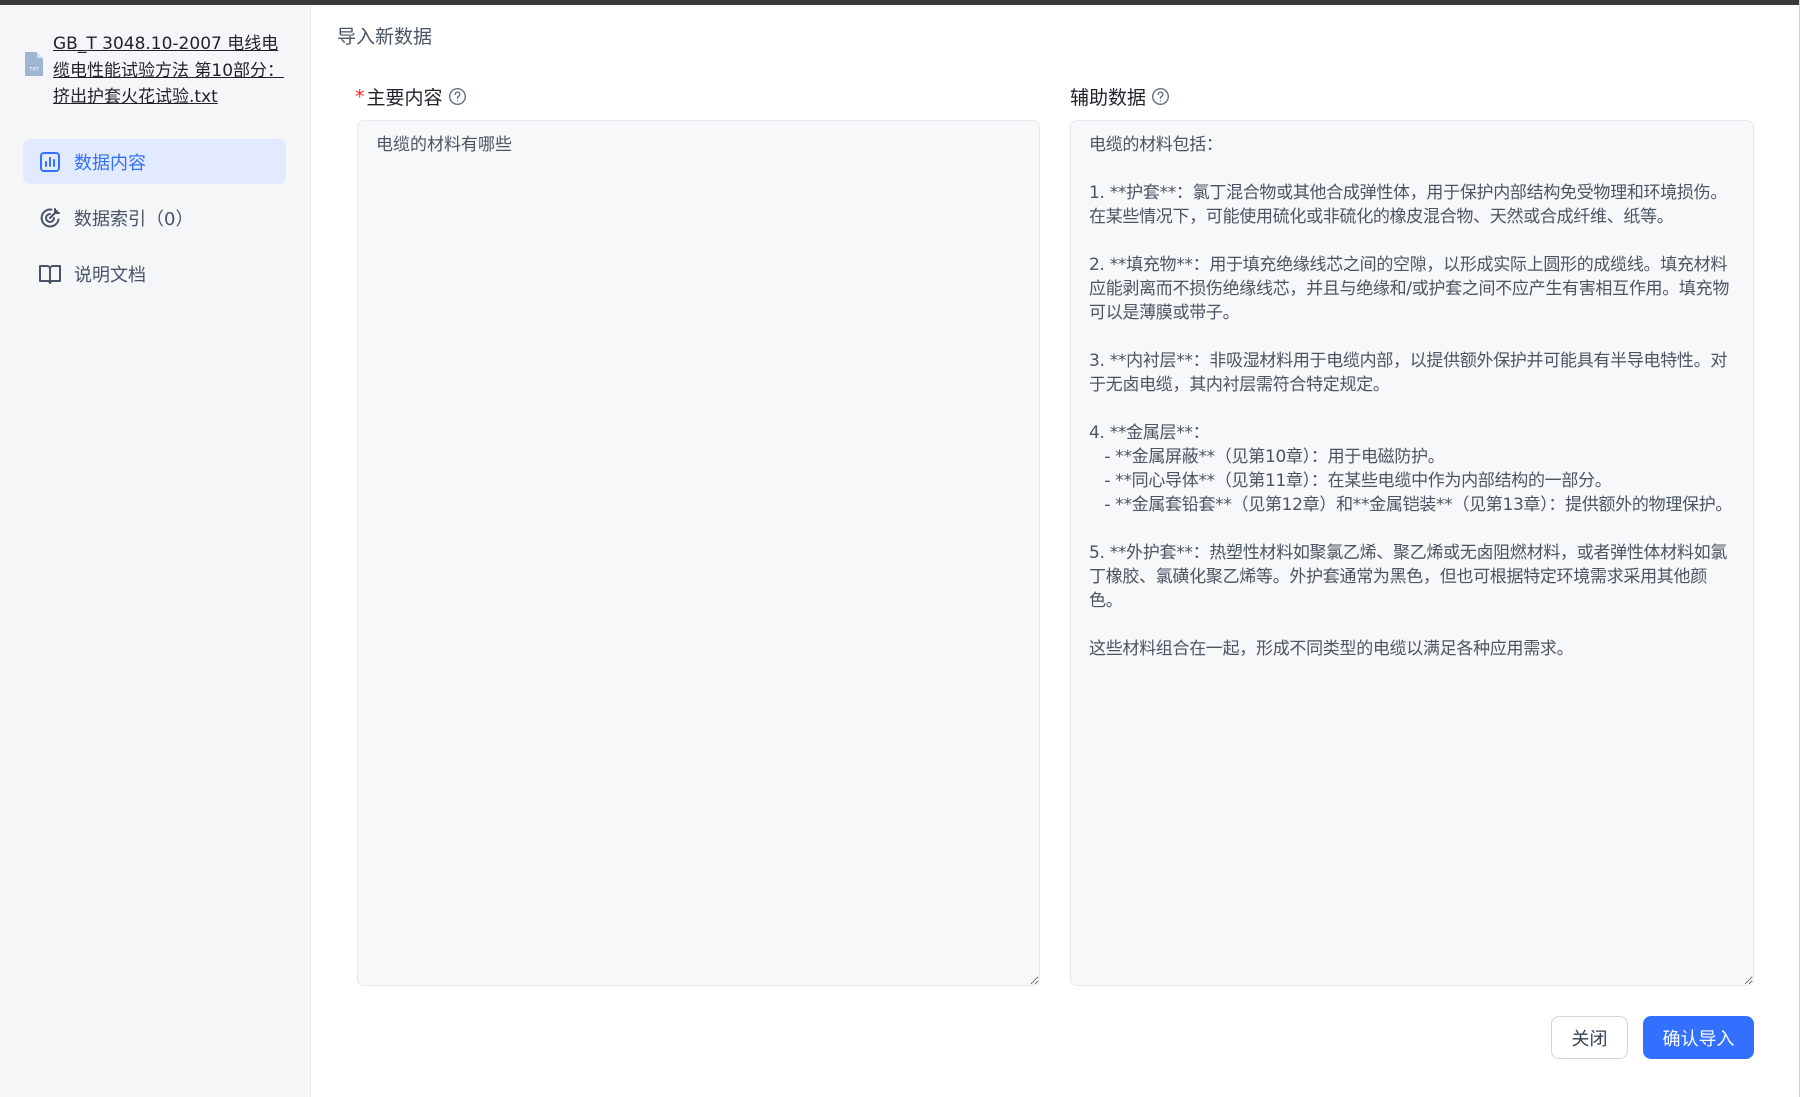 Image resolution: width=1800 pixels, height=1097 pixels. I want to click on aux-data-label: 辅助数据, so click(1120, 96).